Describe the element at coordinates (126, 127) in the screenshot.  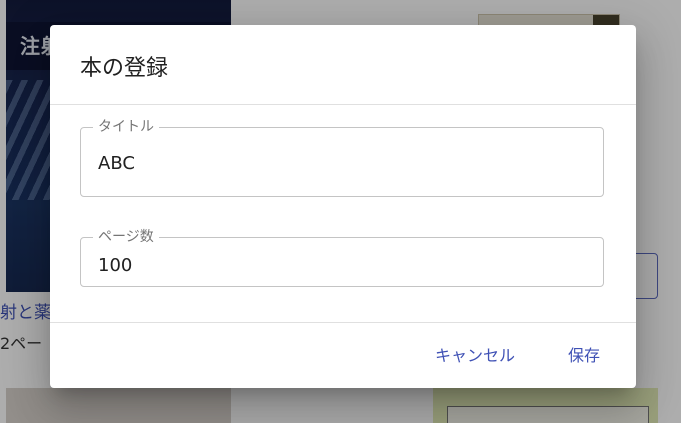
I see `title-field-label: タイトル` at that location.